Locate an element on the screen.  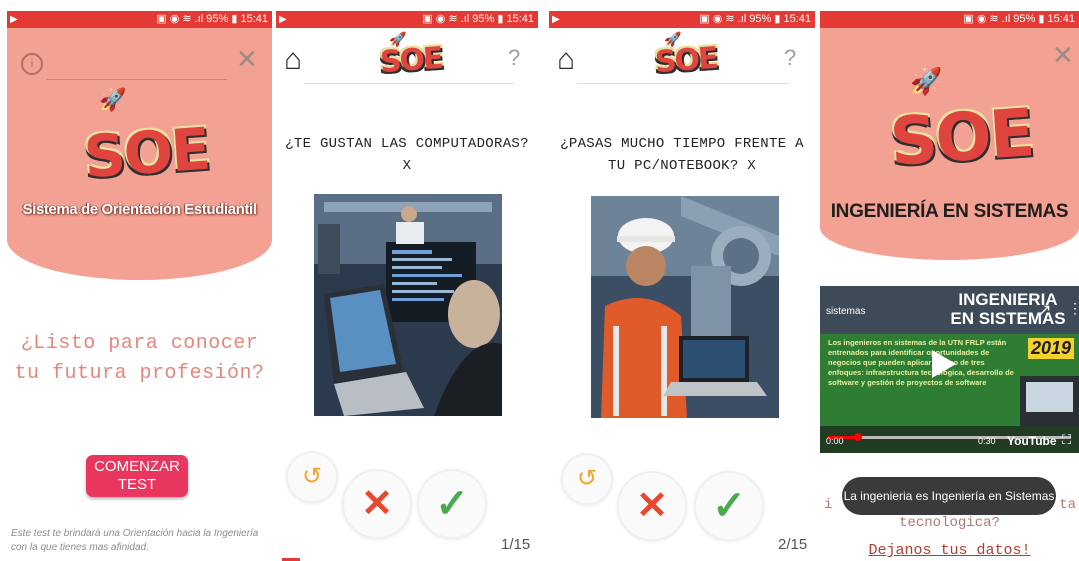
status-bar: ▣ ◉ ≋ .ıl 95% ▮ 15:41 is located at coordinates (949, 19).